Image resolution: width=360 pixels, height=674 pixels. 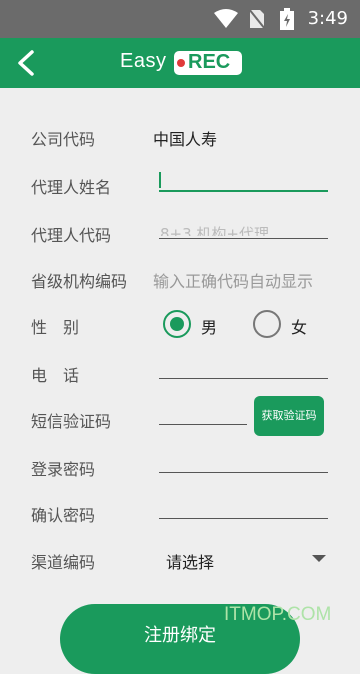 I want to click on logo-rec-box: REC, so click(x=208, y=63).